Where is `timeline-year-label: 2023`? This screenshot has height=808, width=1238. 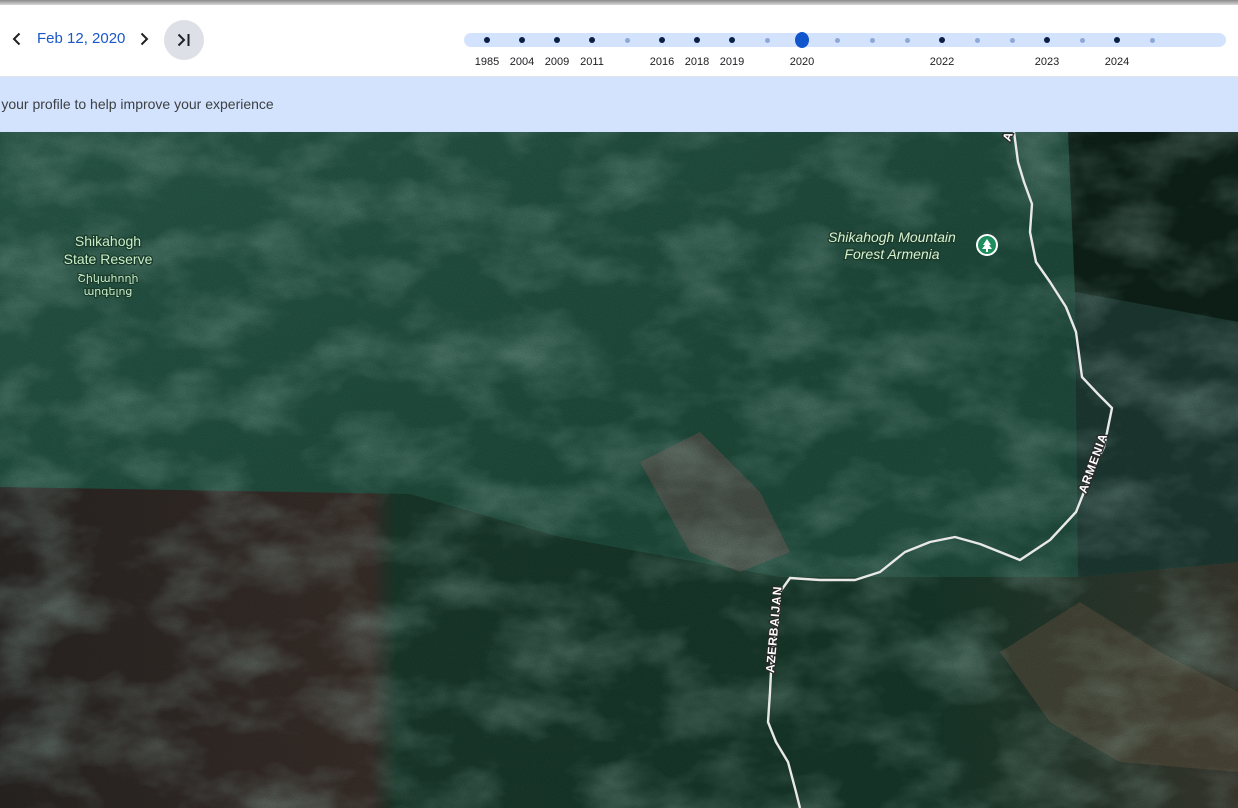 timeline-year-label: 2023 is located at coordinates (1047, 62).